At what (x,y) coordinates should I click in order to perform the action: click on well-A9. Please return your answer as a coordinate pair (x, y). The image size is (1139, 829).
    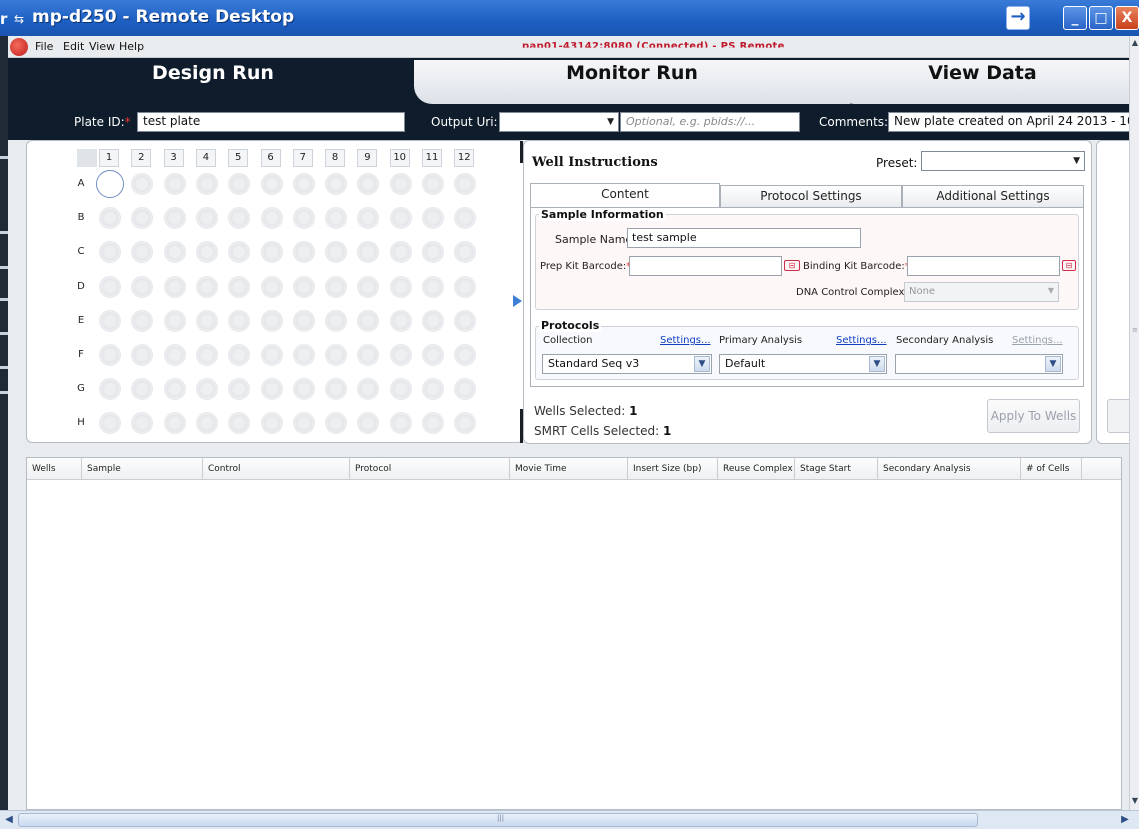
    Looking at the image, I should click on (368, 184).